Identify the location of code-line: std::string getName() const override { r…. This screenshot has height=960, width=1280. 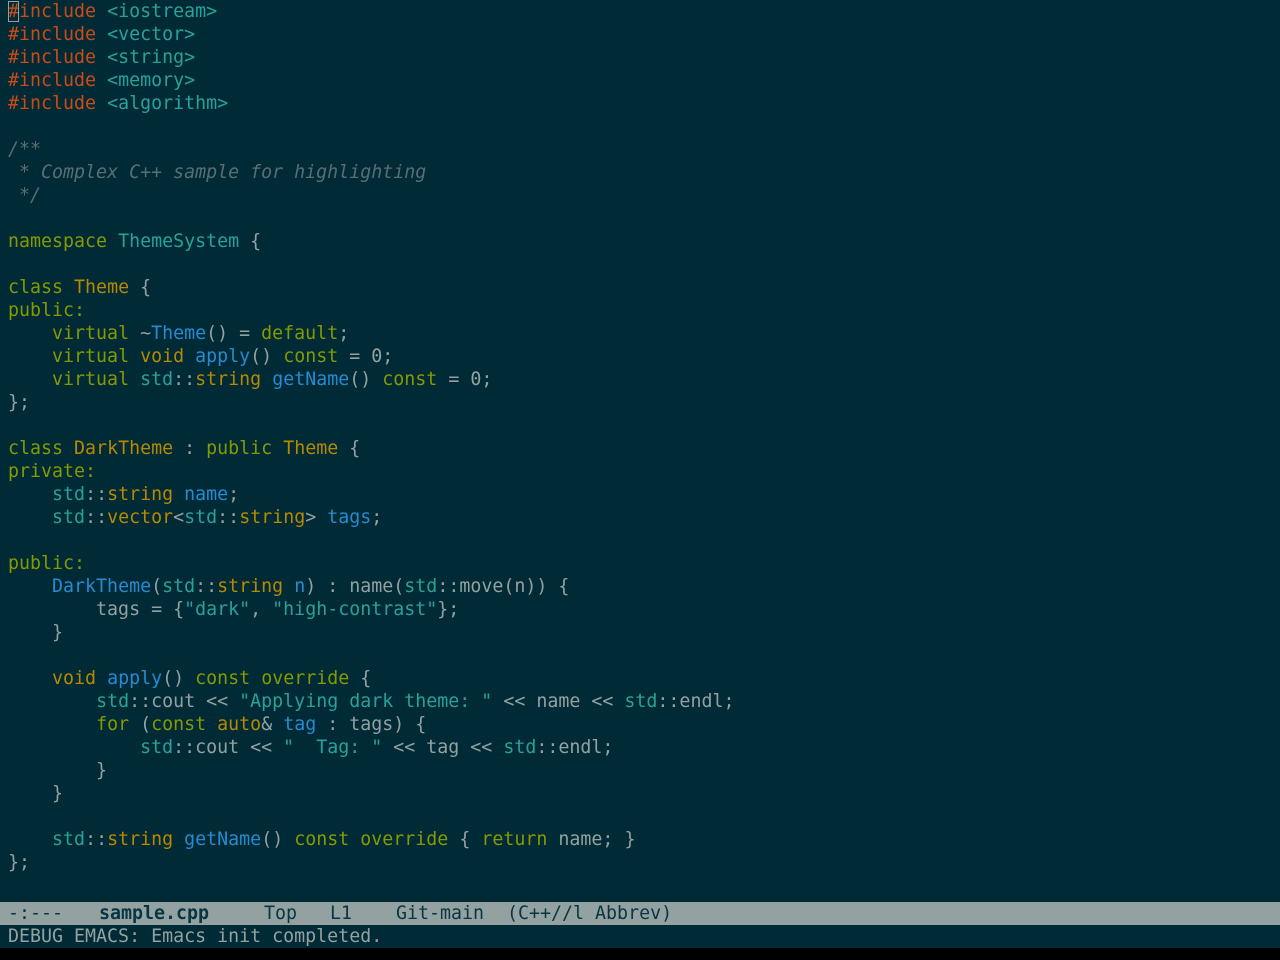
(371, 839).